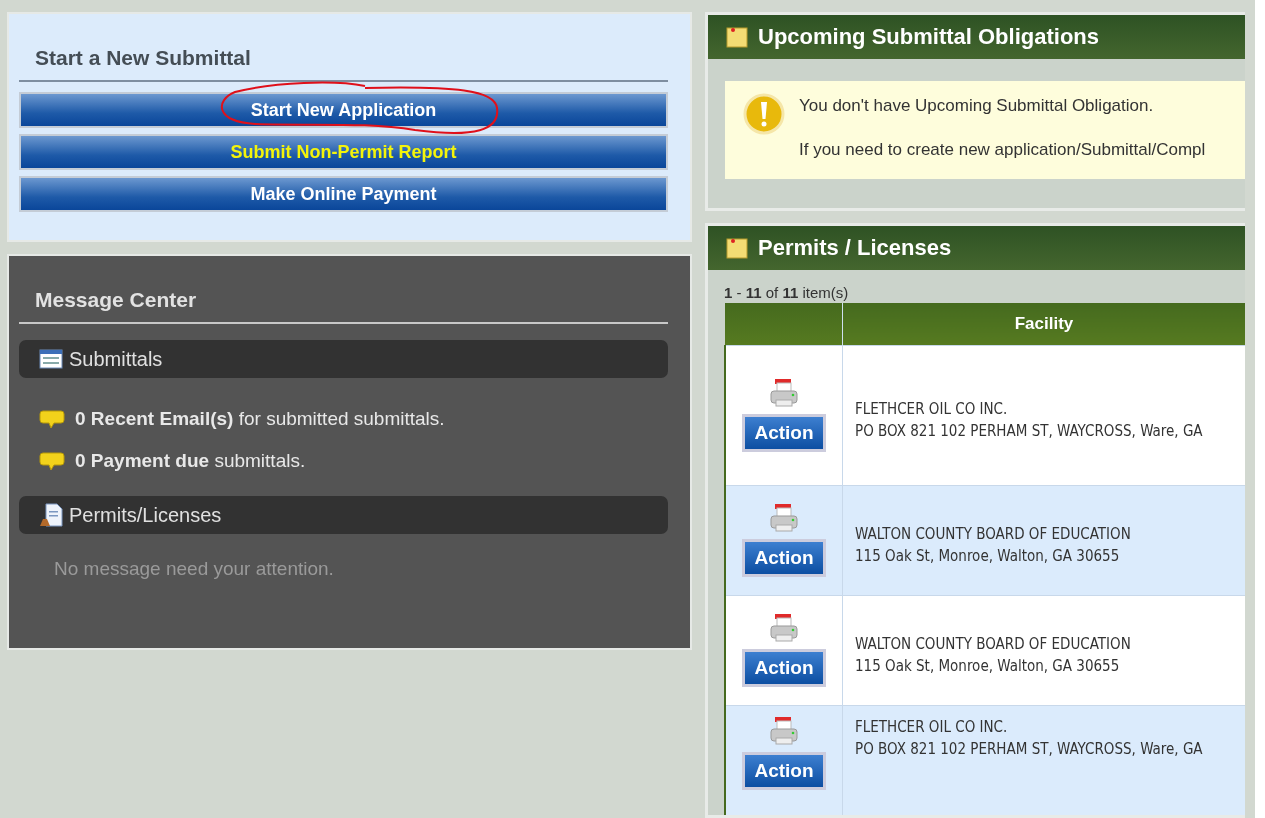  Describe the element at coordinates (51, 515) in the screenshot. I see `document-icon` at that location.